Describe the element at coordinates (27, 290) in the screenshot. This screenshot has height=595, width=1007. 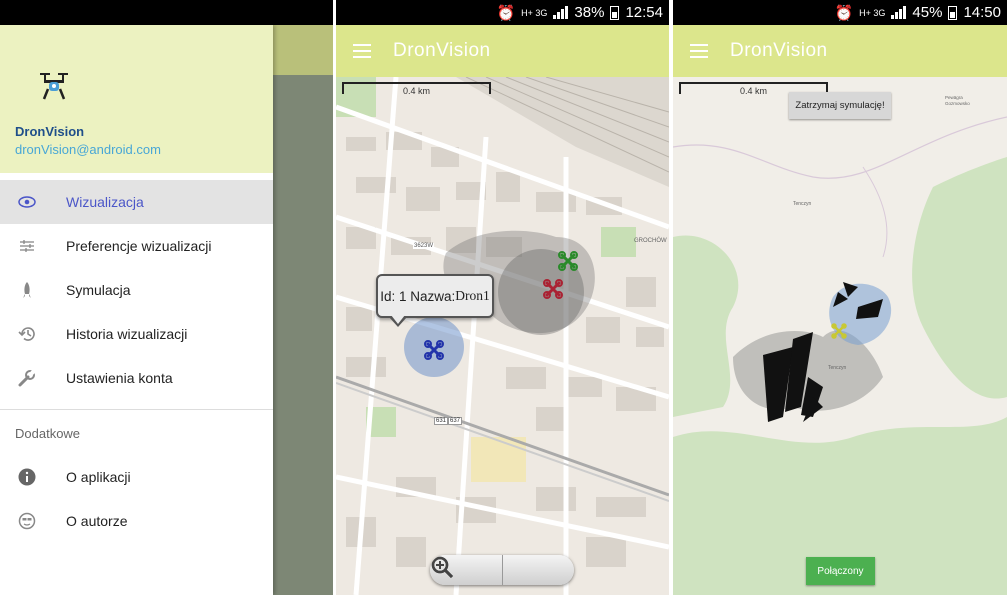
I see `rocket-icon` at that location.